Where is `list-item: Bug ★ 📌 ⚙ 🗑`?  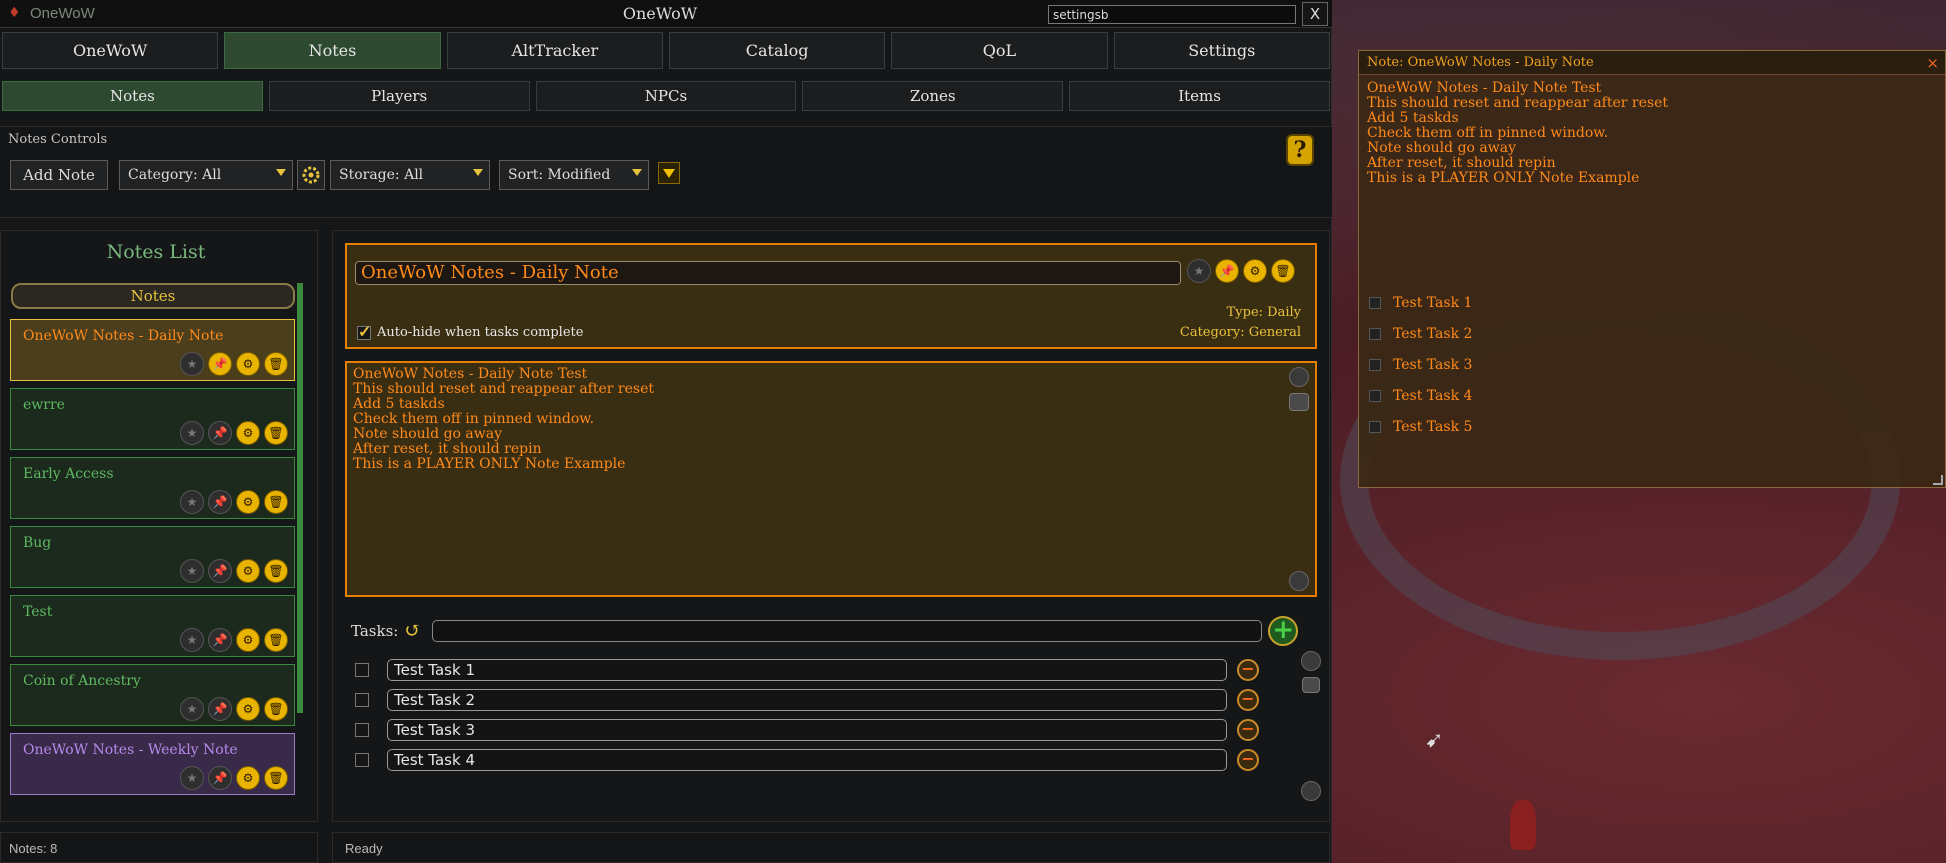 list-item: Bug ★ 📌 ⚙ 🗑 is located at coordinates (152, 557).